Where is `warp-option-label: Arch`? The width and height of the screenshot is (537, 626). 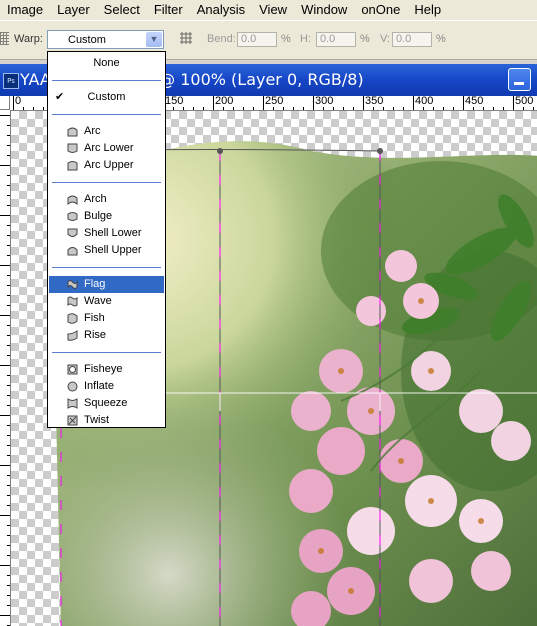 warp-option-label: Arch is located at coordinates (95, 199).